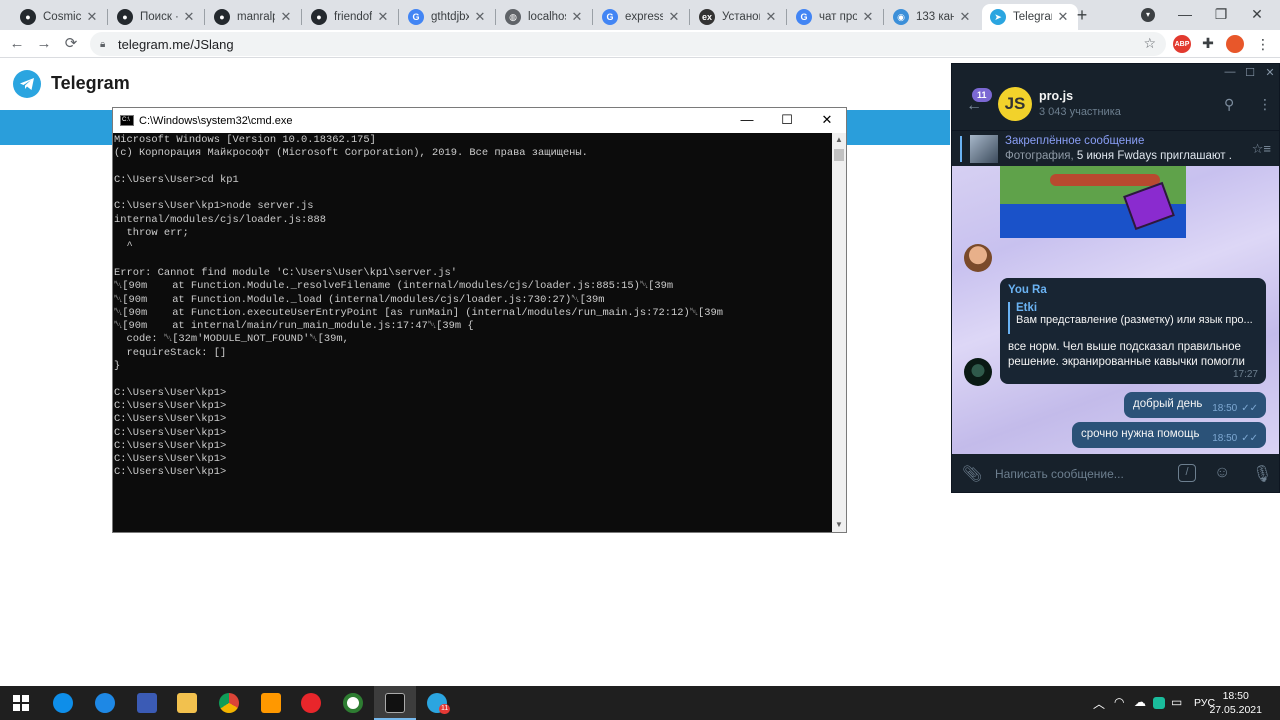 The width and height of the screenshot is (1280, 720). What do you see at coordinates (151, 233) in the screenshot?
I see `console-line: throw err;` at bounding box center [151, 233].